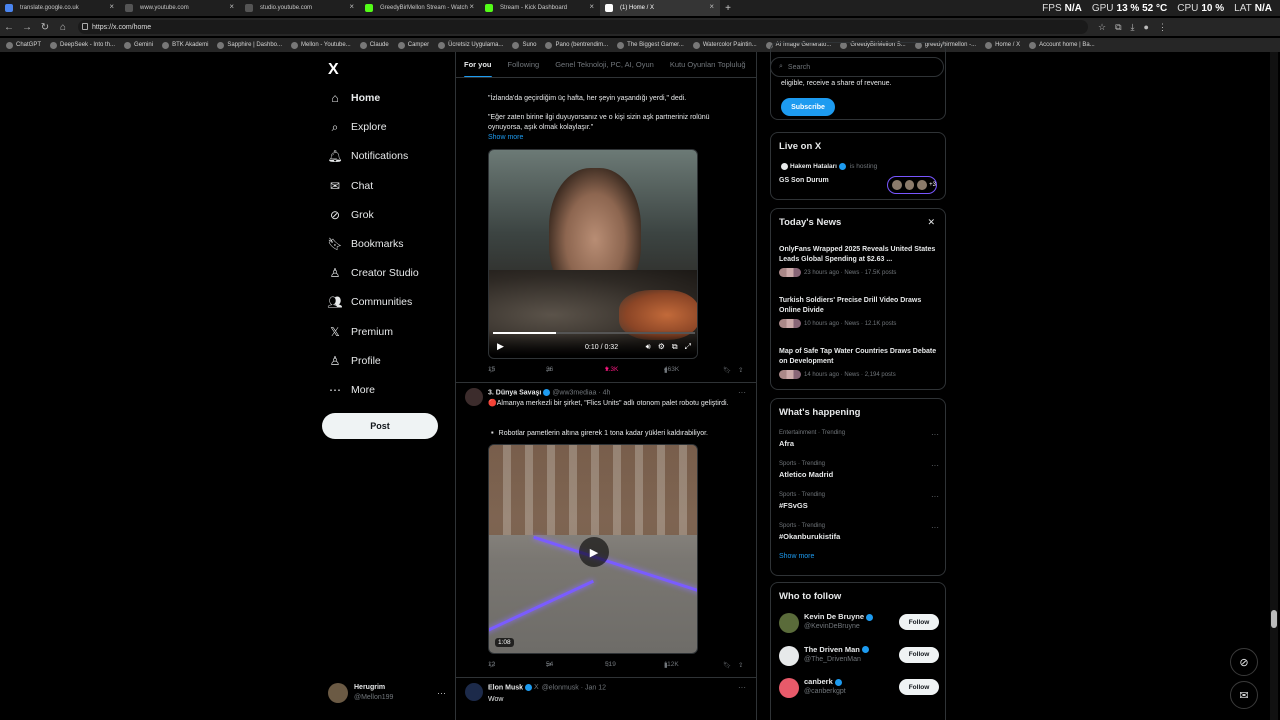 The image size is (1280, 720). Describe the element at coordinates (365, 244) in the screenshot. I see `nav-item-bookmarks: 🔖︎ Bookmarks` at that location.